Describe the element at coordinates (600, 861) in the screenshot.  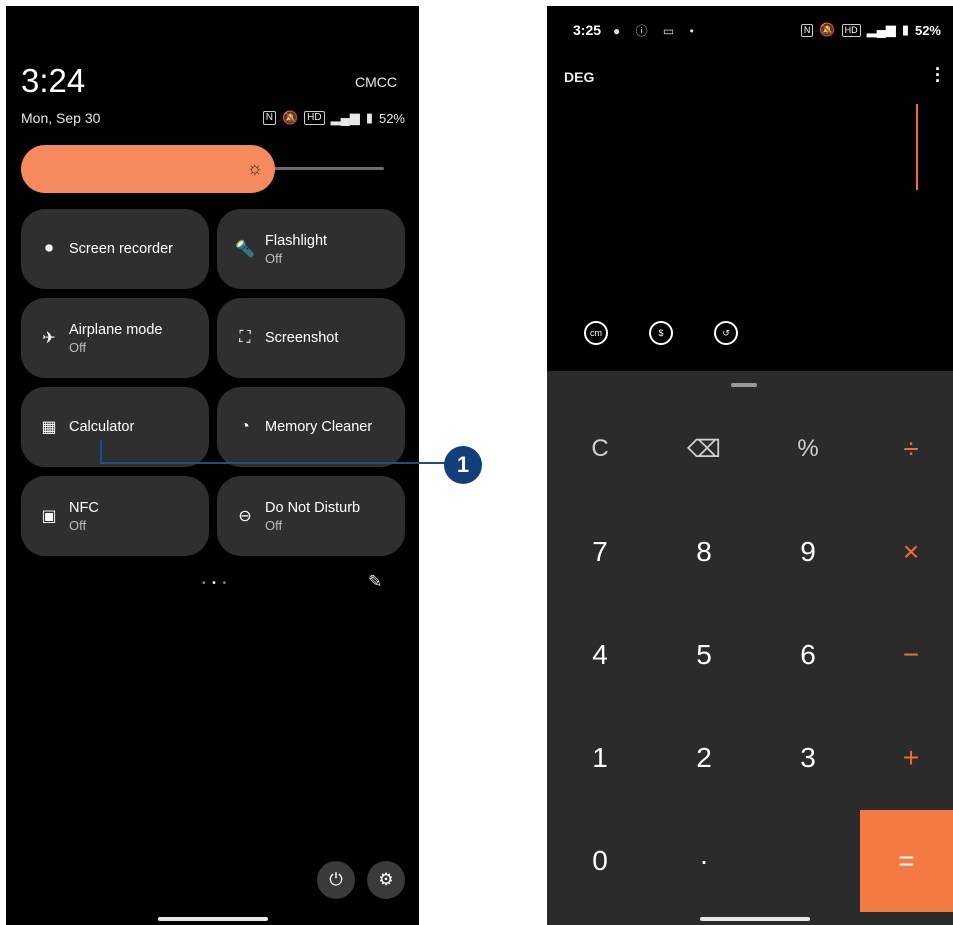
I see `digit-0-key: 0` at that location.